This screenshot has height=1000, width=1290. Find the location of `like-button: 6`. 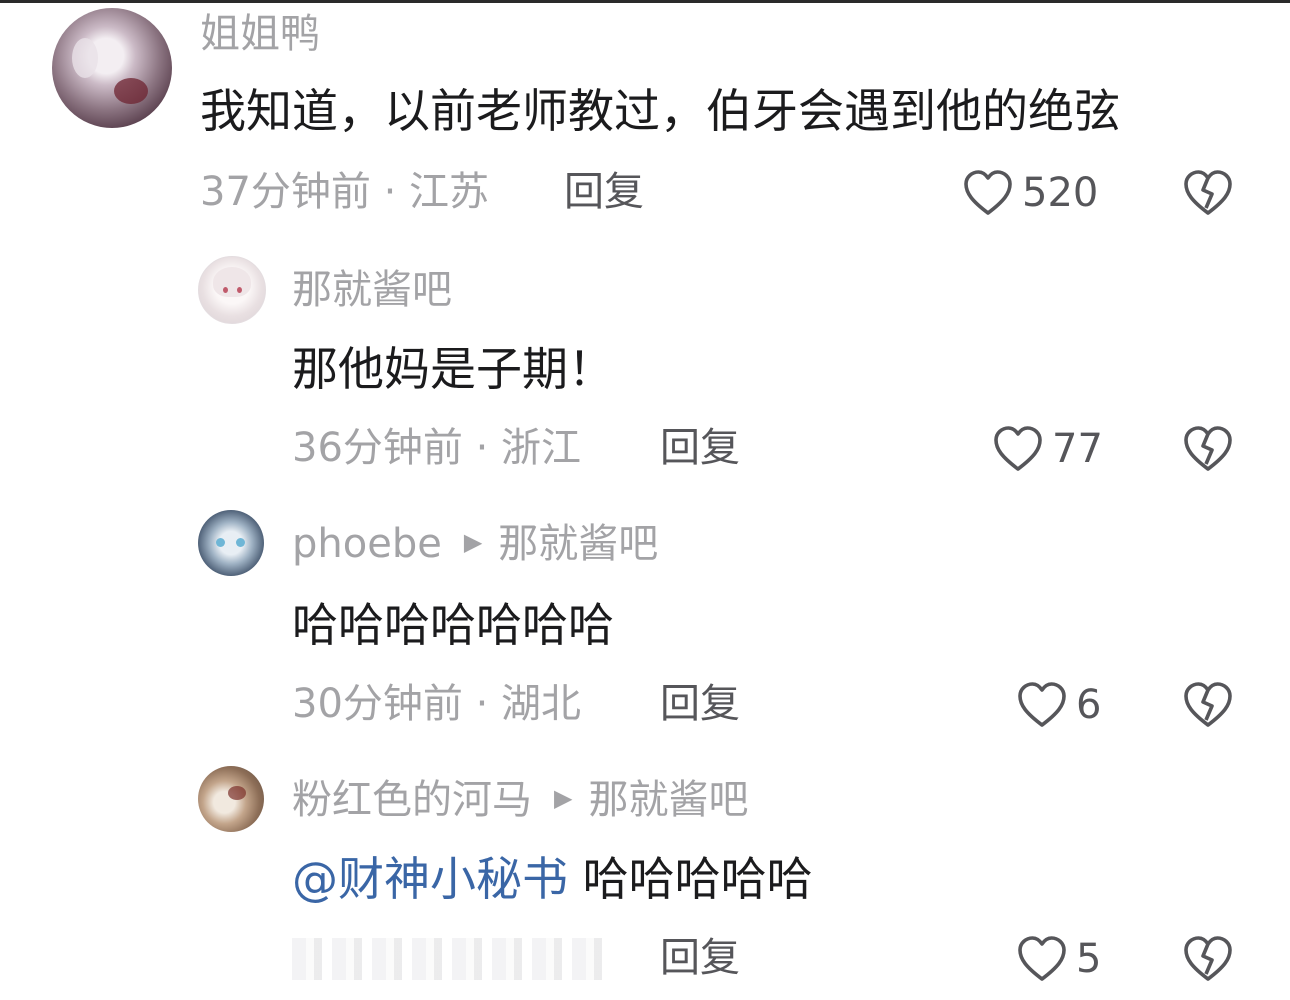

like-button: 6 is located at coordinates (1058, 705).